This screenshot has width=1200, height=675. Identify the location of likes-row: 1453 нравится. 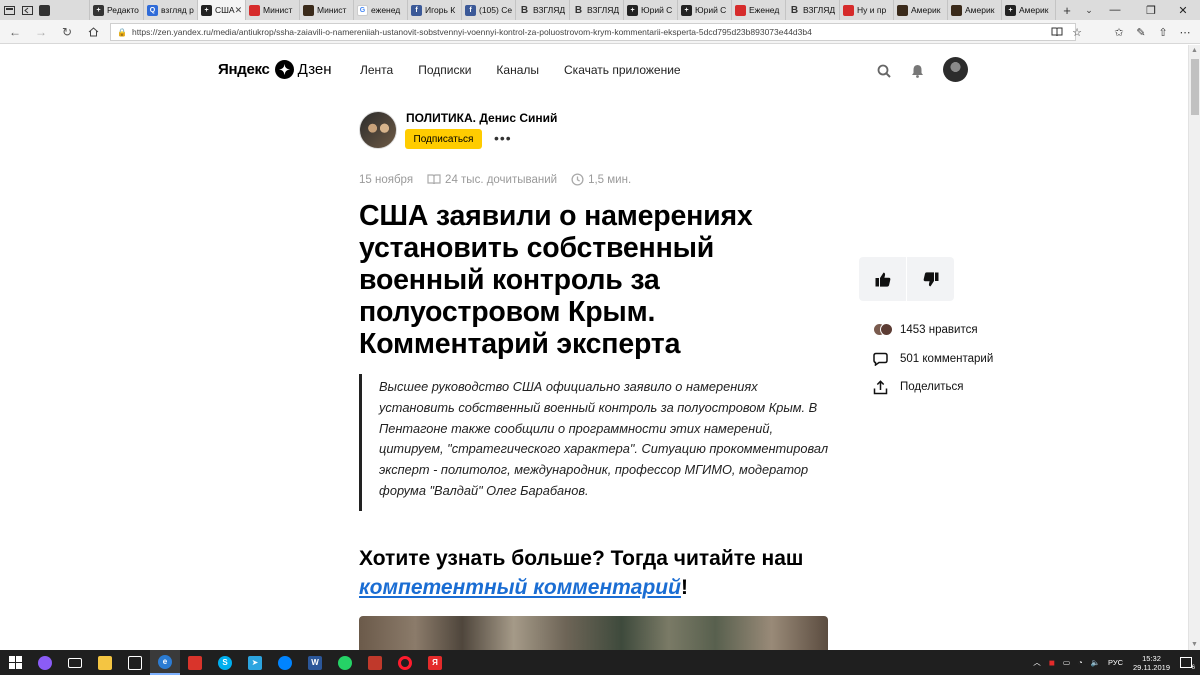
(925, 330).